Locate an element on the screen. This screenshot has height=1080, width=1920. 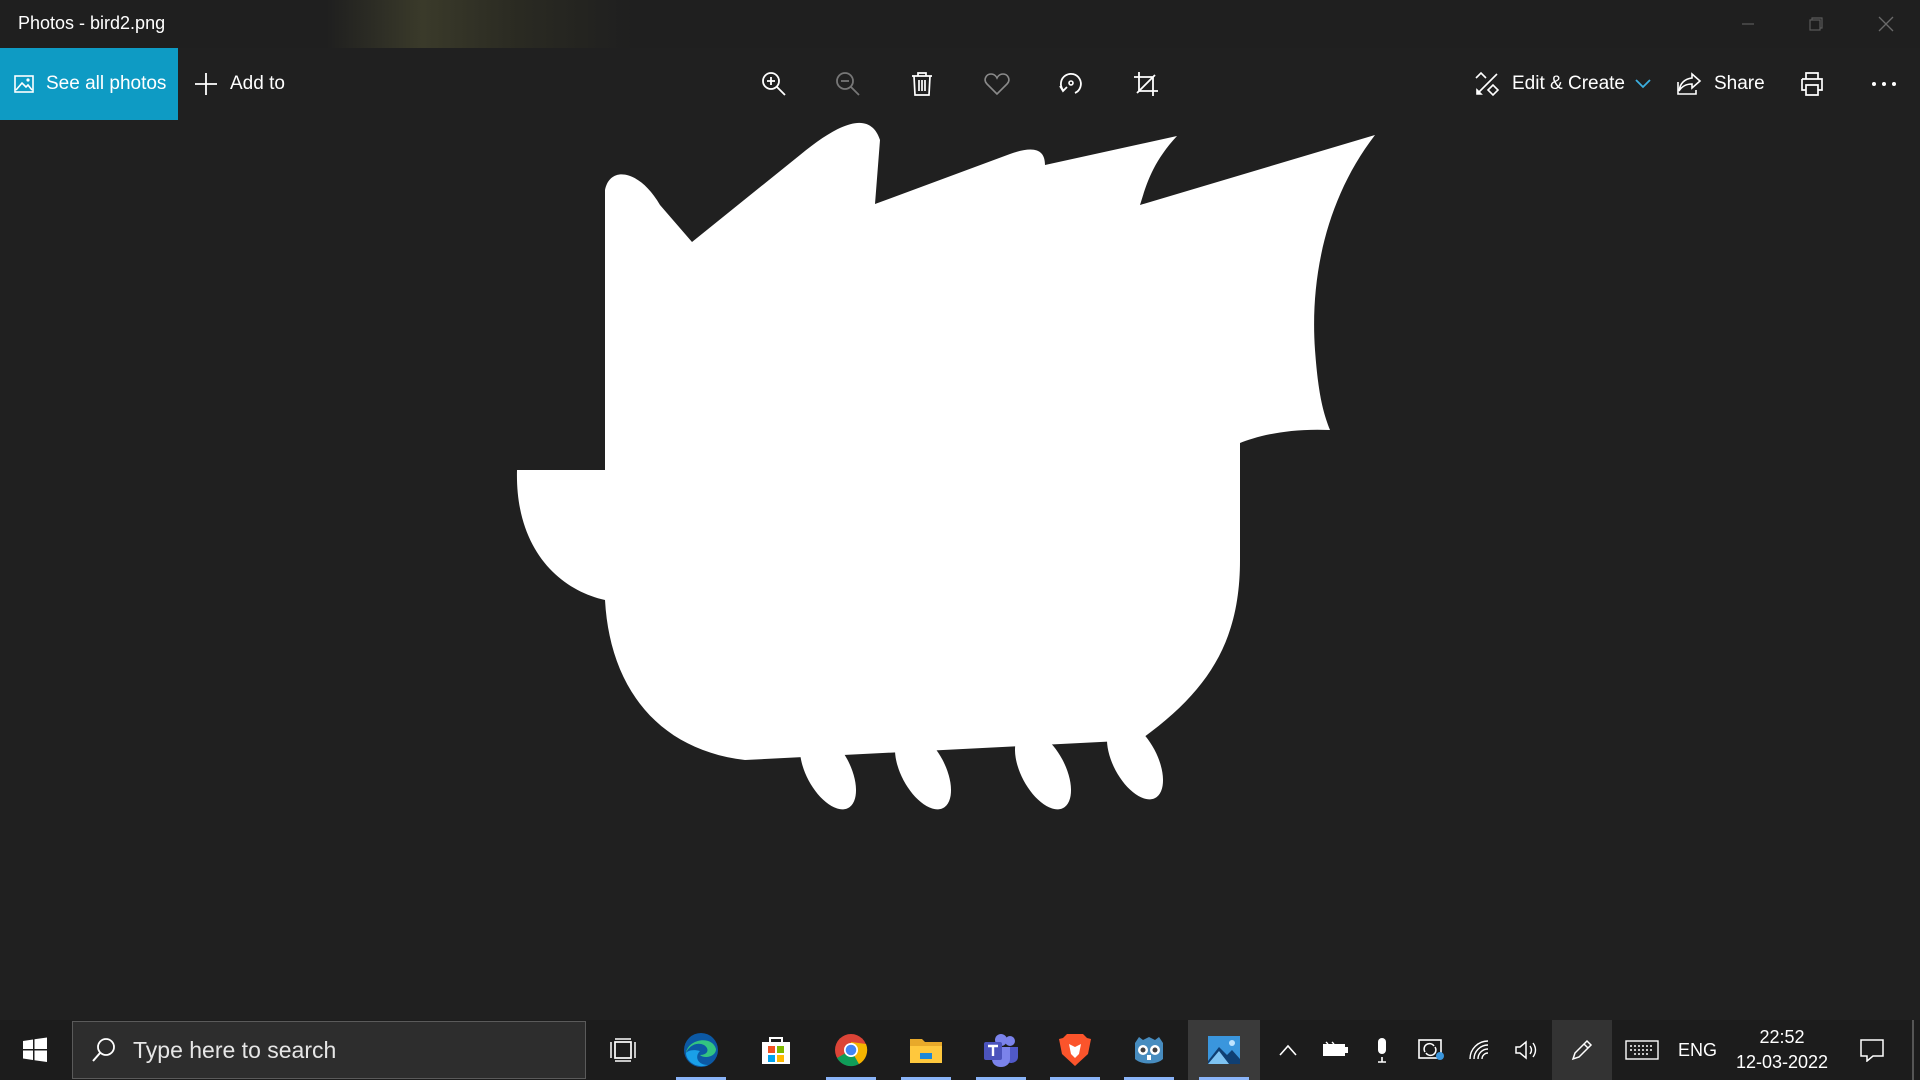
taskbar-teams is located at coordinates (1001, 1050).